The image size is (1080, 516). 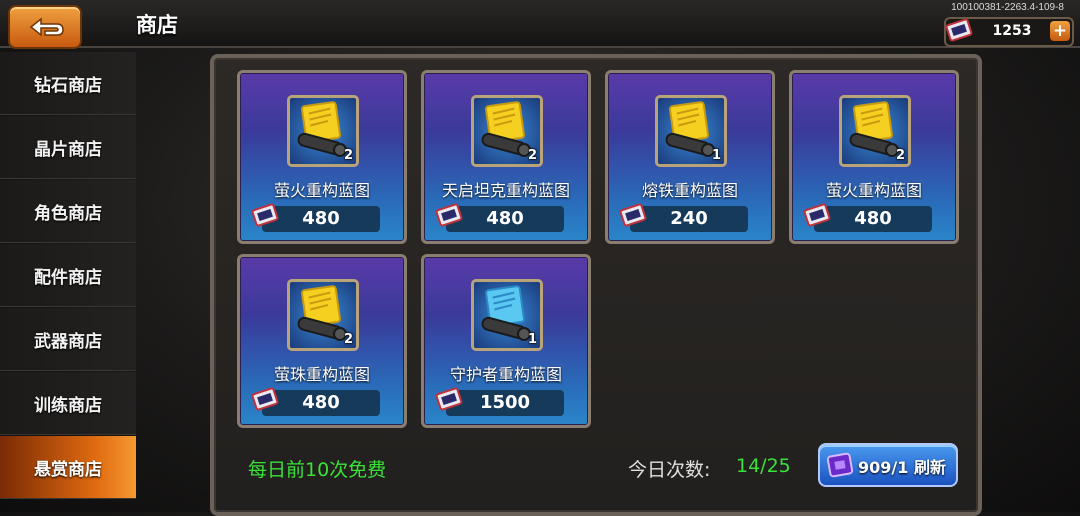 I want to click on shop-sidebar: 钻石商店 晶片商店 角色商店 配件商店 武器商店 训练商店 悬赏商店, so click(x=68, y=282).